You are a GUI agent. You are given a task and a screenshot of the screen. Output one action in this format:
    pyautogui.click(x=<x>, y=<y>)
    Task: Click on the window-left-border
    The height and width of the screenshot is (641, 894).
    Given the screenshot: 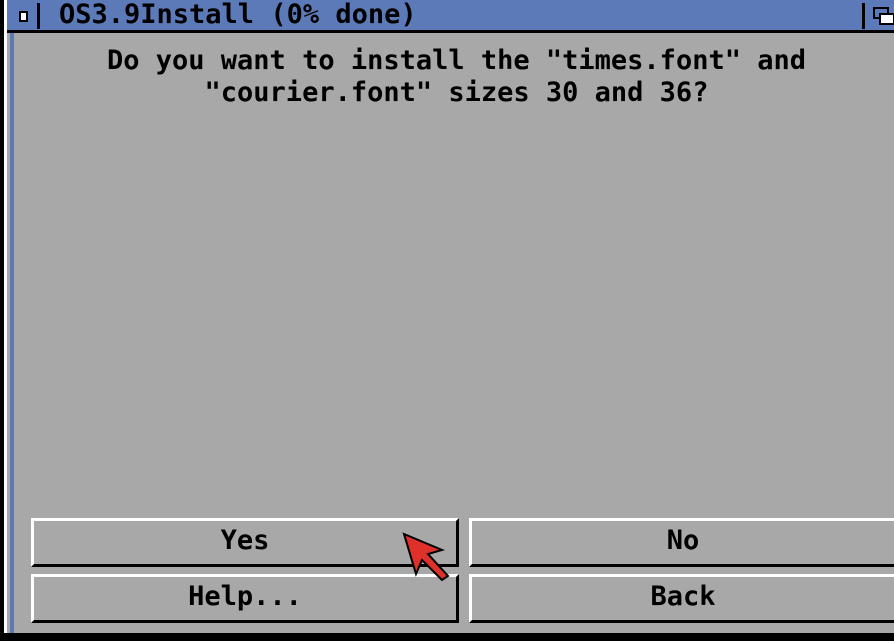 What is the action you would take?
    pyautogui.click(x=12, y=333)
    